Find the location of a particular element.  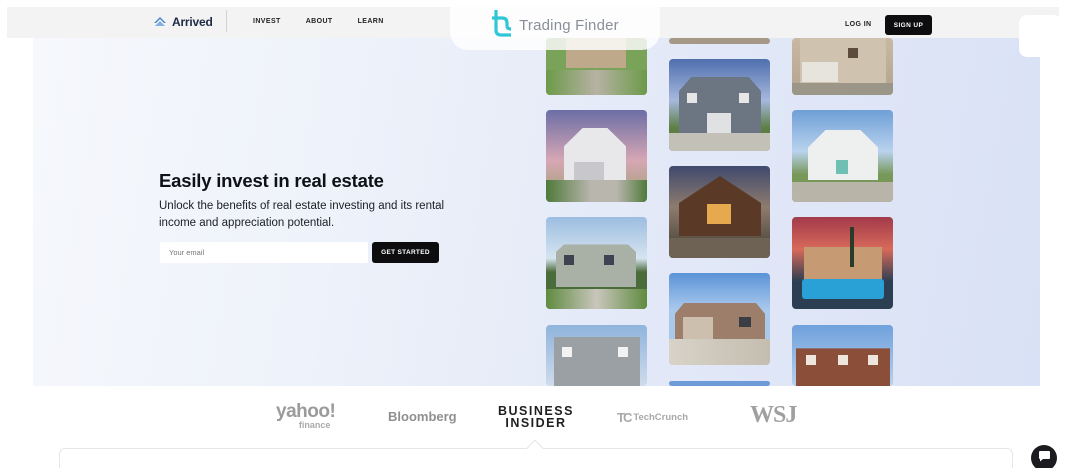

press-logo-techcrunch: TC TechCrunch is located at coordinates (652, 417).